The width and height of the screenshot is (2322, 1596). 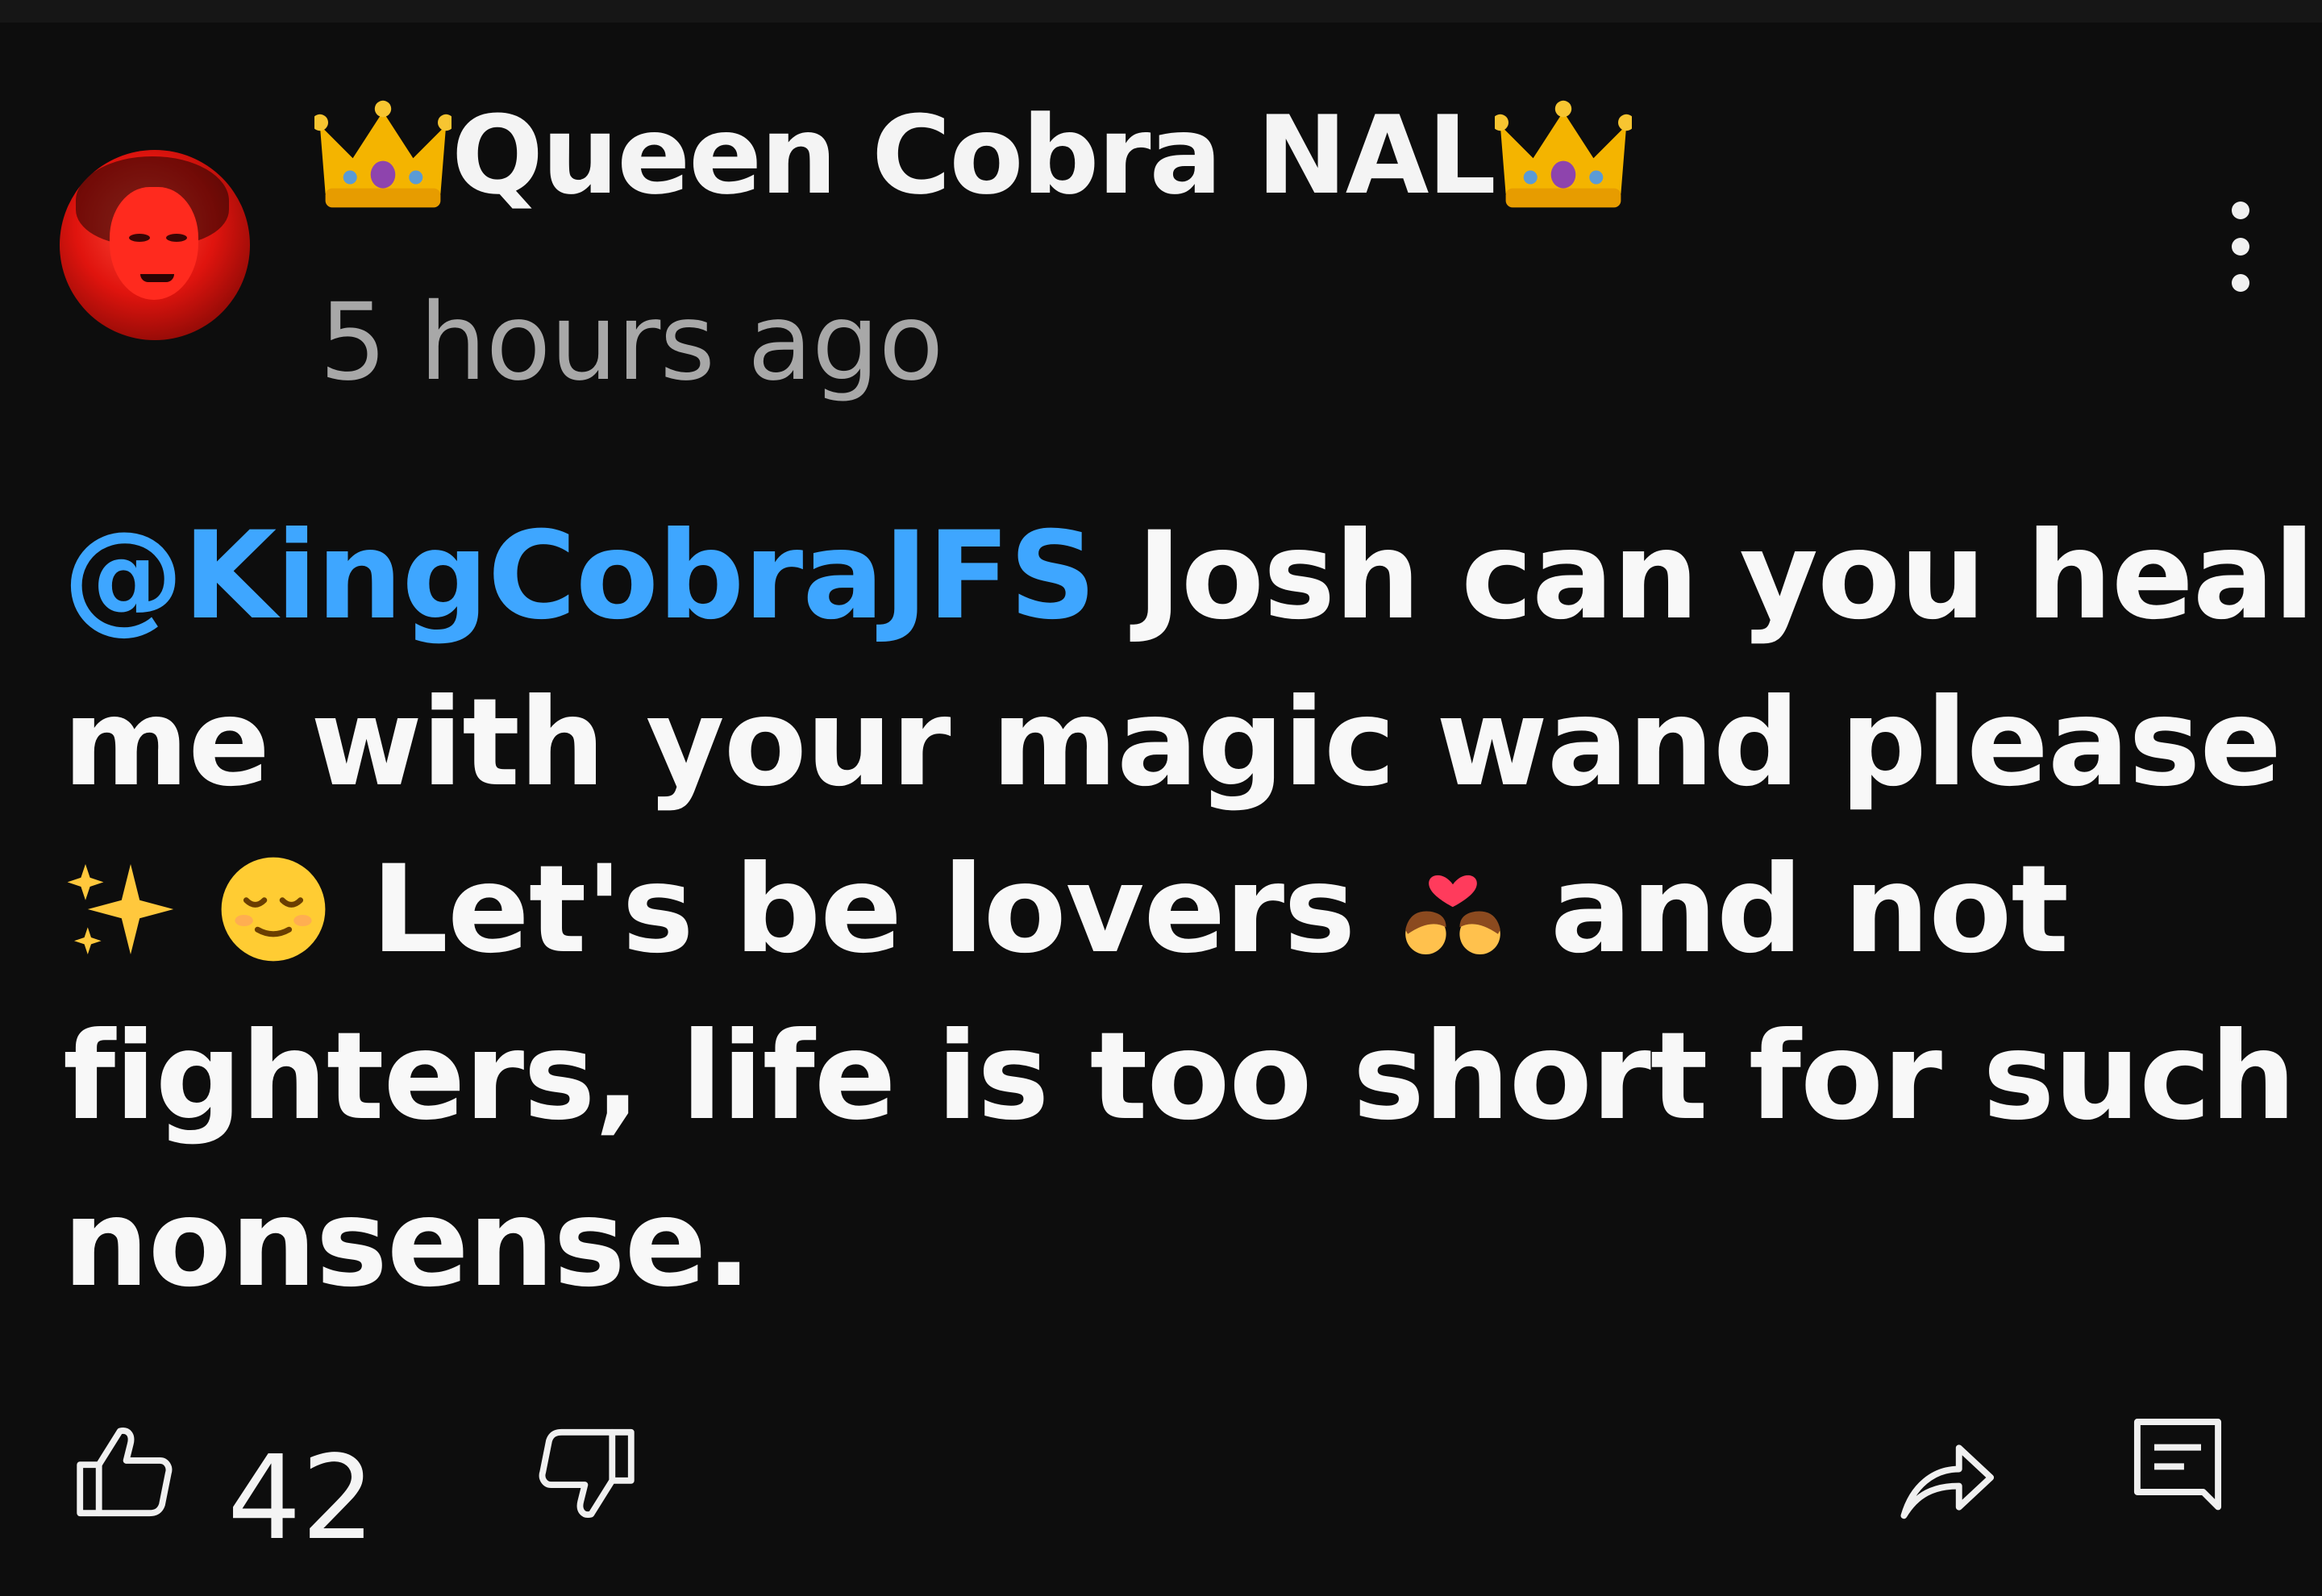 I want to click on author-row: Queen Cobra NAL, so click(x=973, y=155).